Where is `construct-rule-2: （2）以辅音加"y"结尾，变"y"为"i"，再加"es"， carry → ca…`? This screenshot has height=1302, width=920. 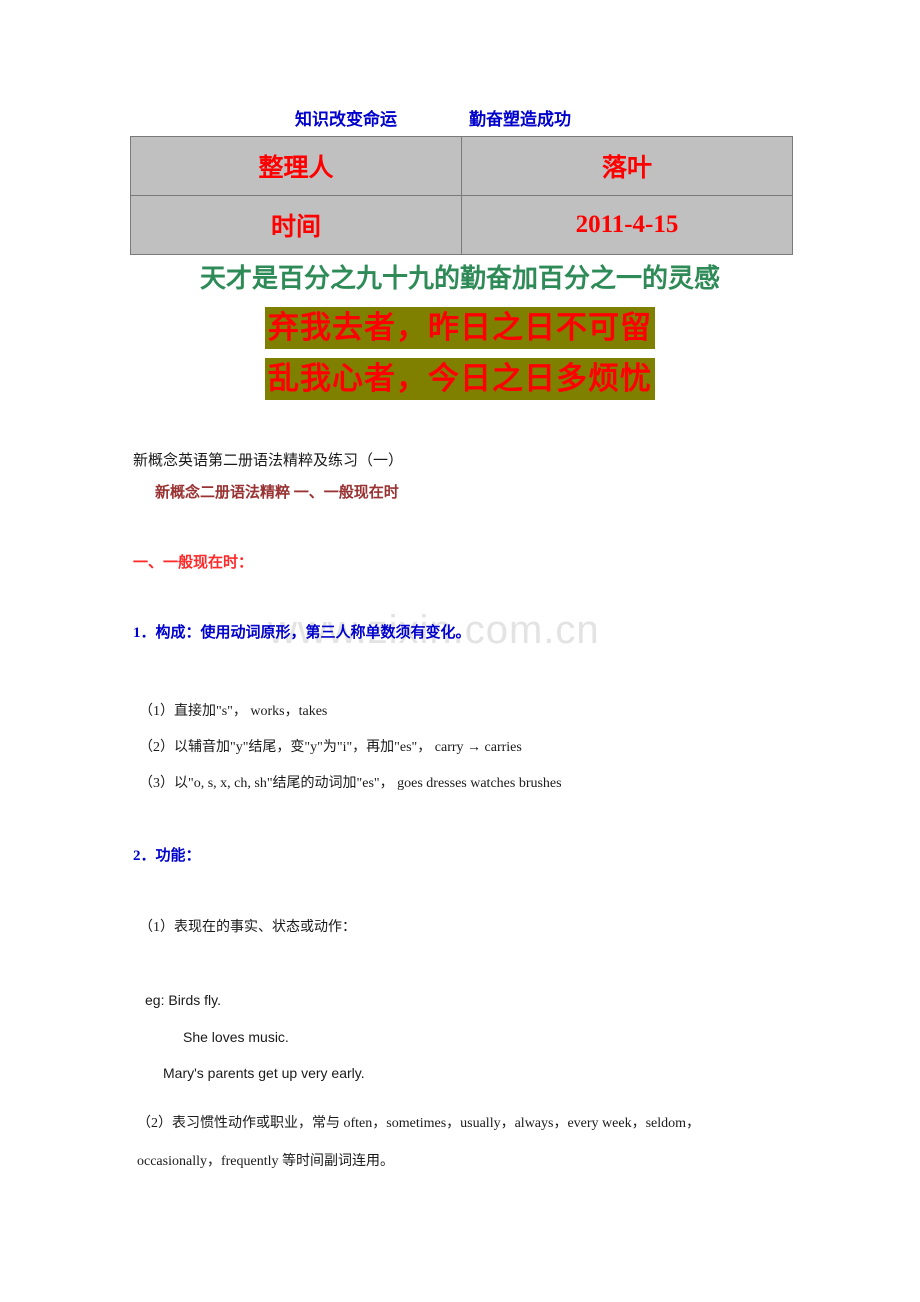 construct-rule-2: （2）以辅音加"y"结尾，变"y"为"i"，再加"es"， carry → ca… is located at coordinates (330, 747).